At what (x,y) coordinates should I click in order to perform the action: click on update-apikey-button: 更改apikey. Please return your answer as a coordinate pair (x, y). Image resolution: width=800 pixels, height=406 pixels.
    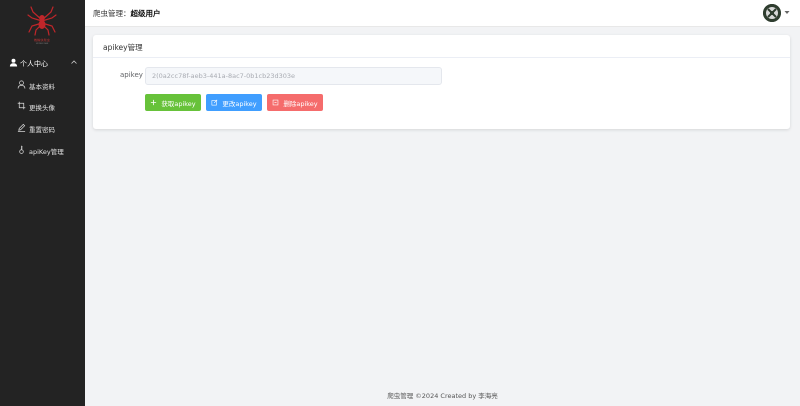
    Looking at the image, I should click on (234, 102).